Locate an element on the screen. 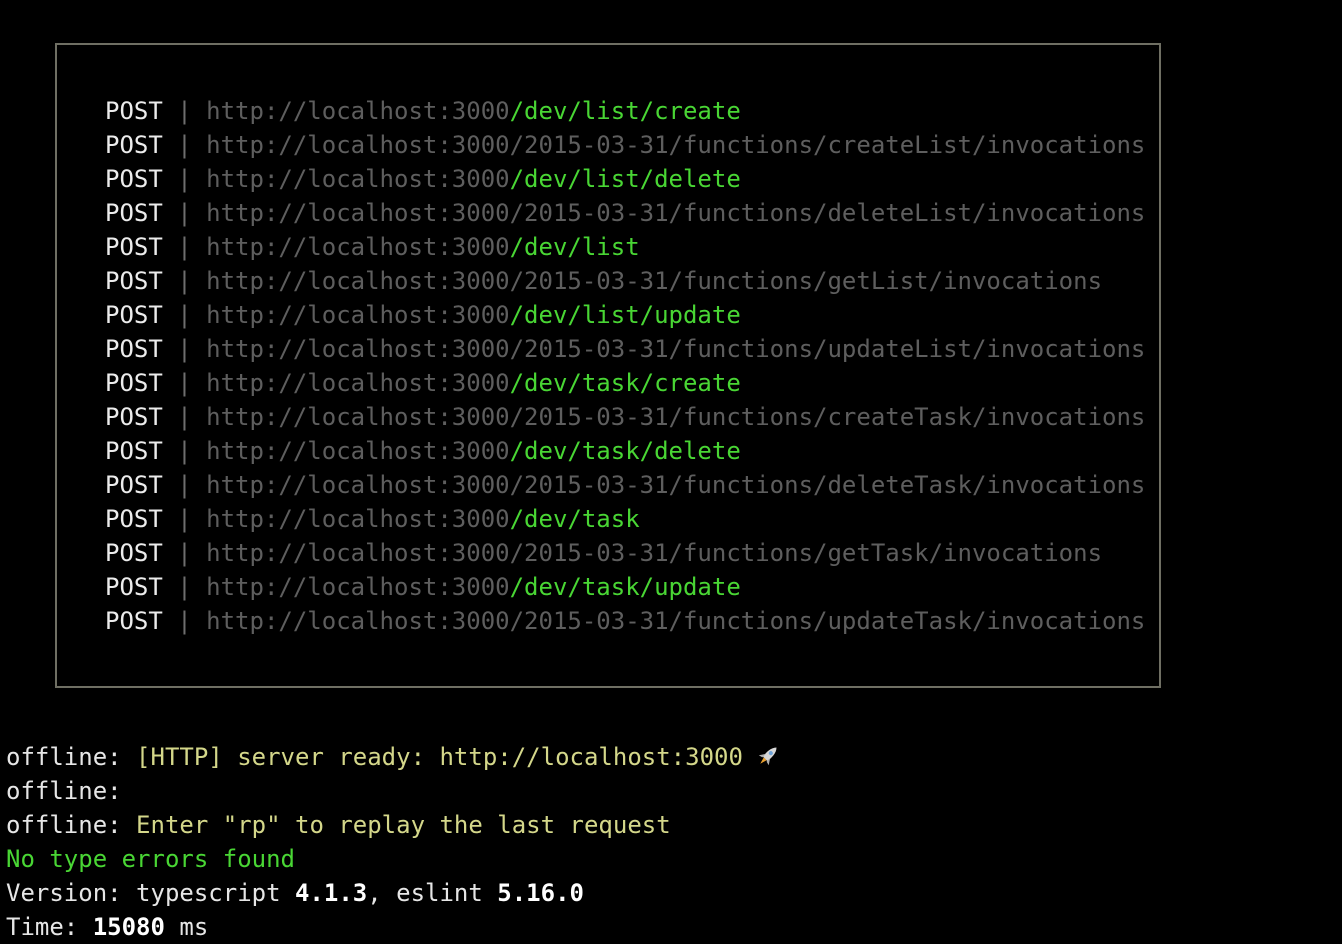 This screenshot has height=944, width=1342. rocket-icon is located at coordinates (768, 756).